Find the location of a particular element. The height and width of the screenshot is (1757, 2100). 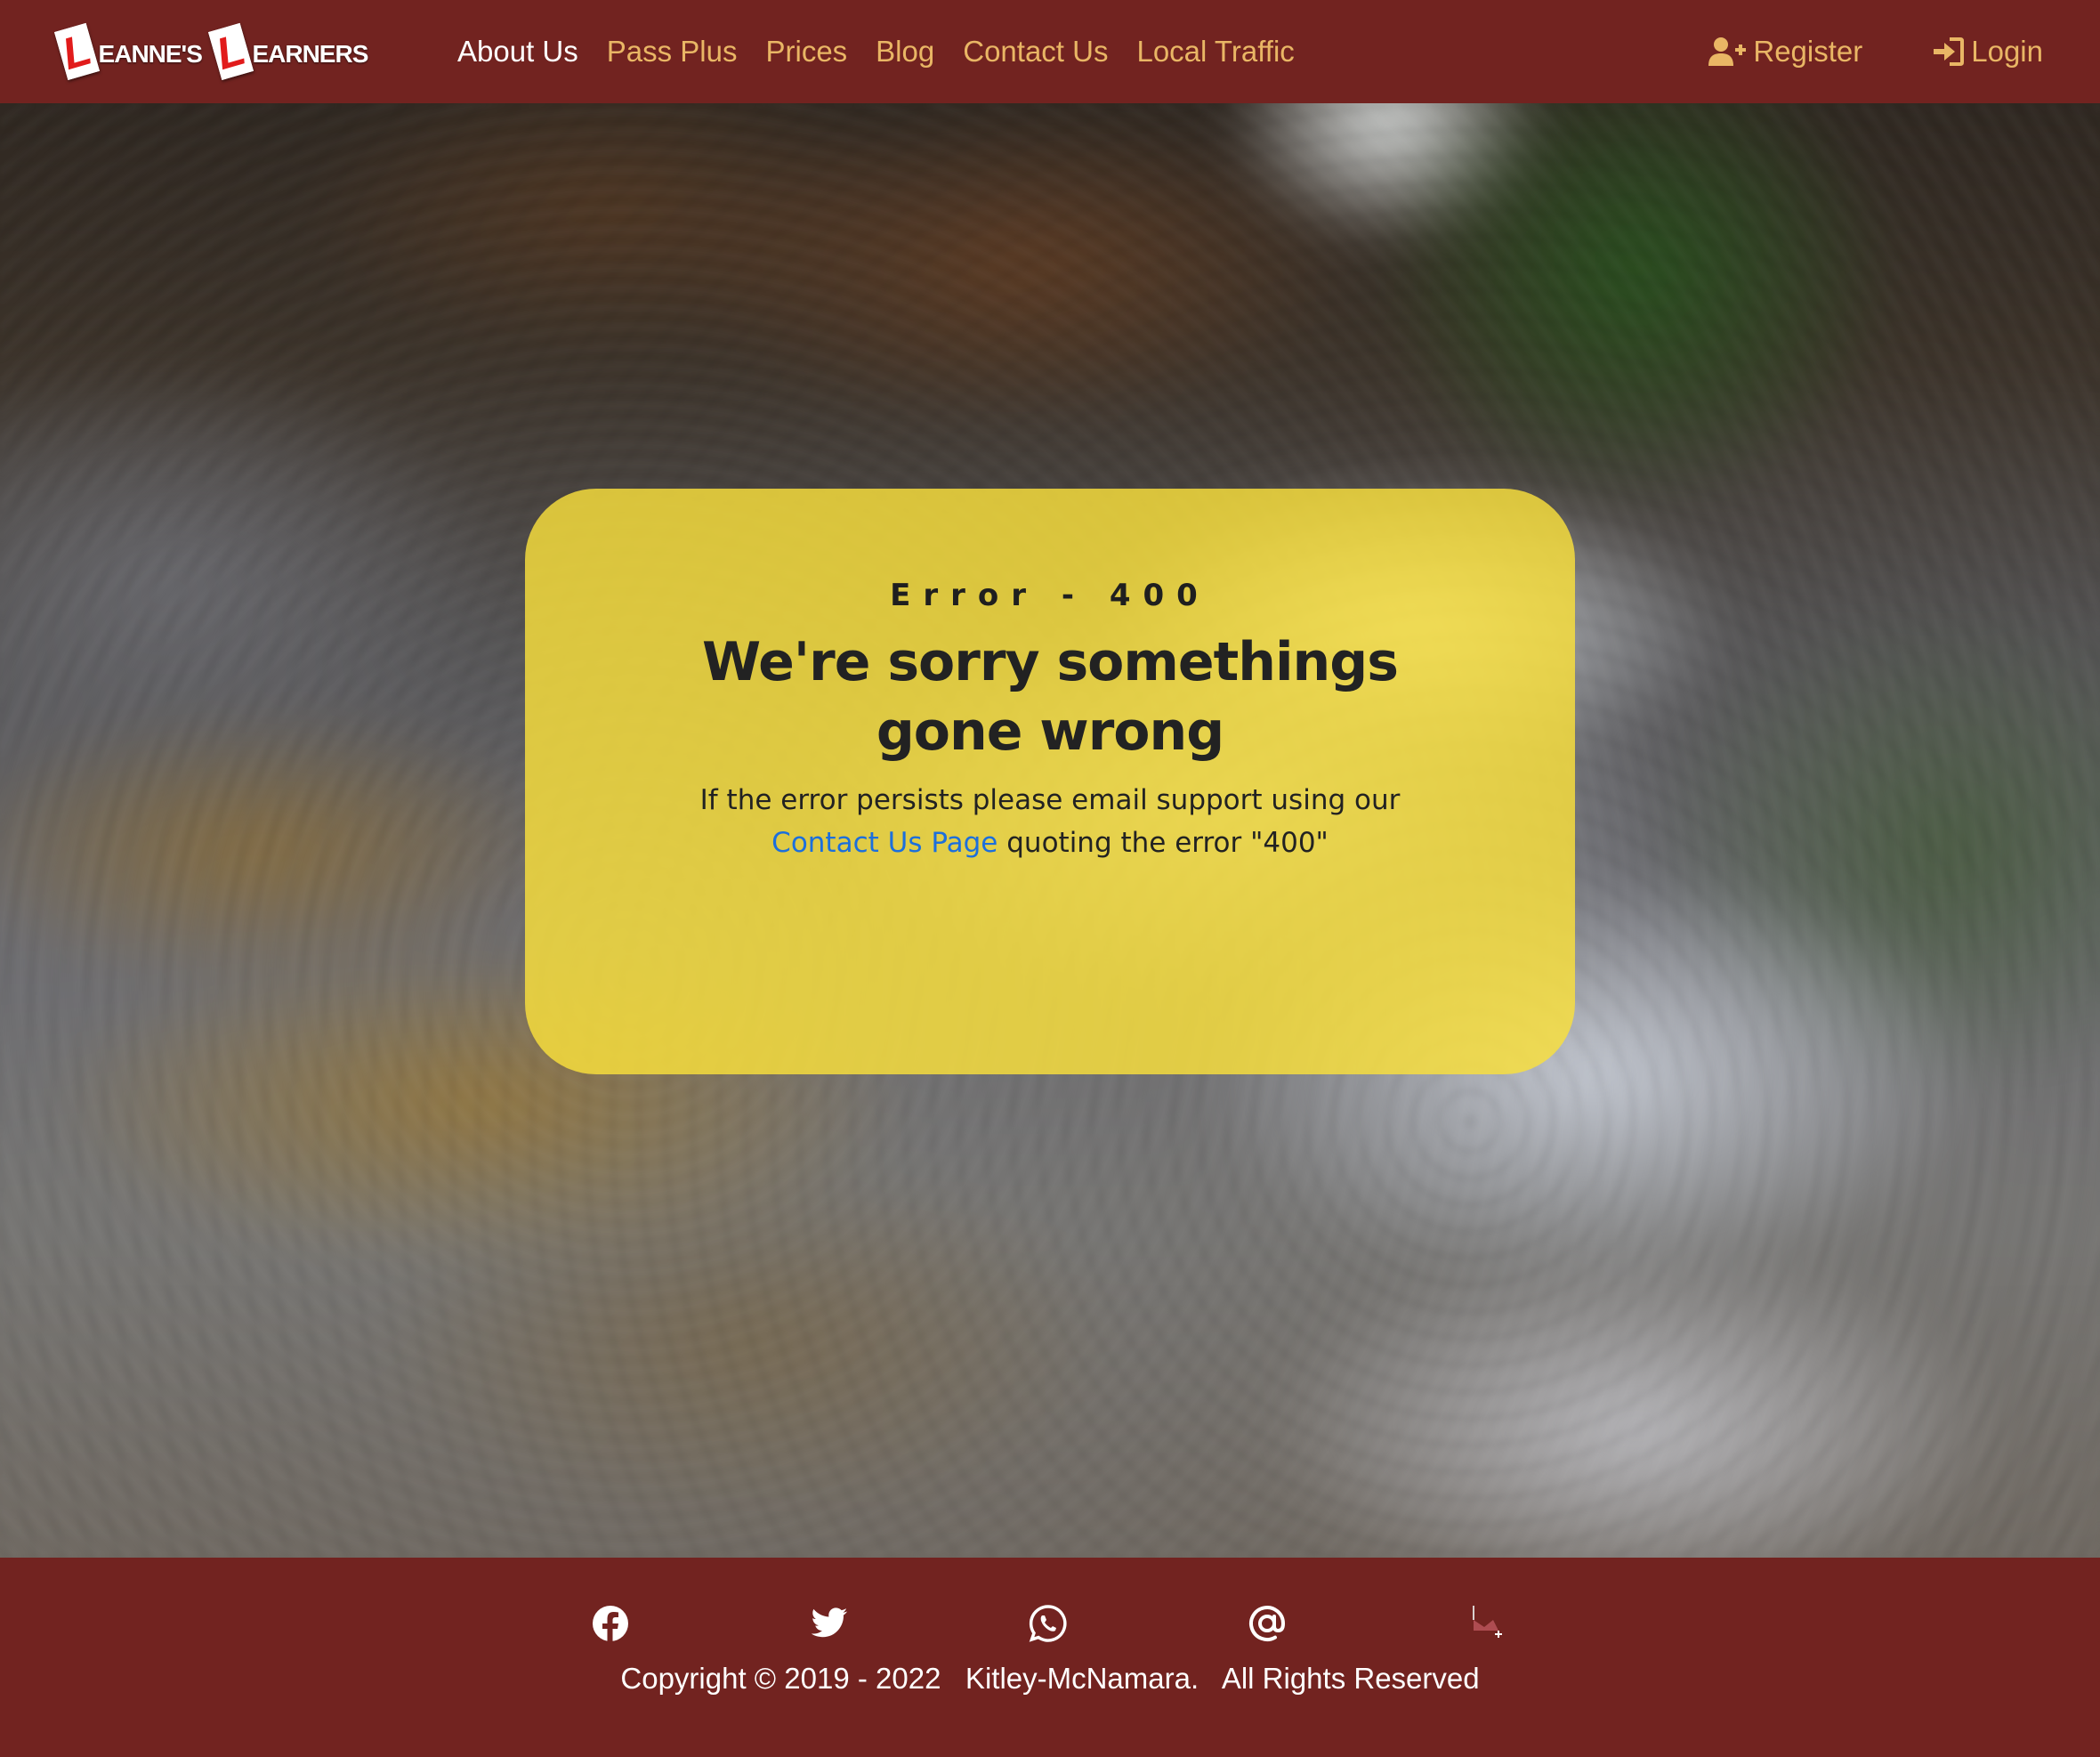

social-links is located at coordinates (1050, 1629).